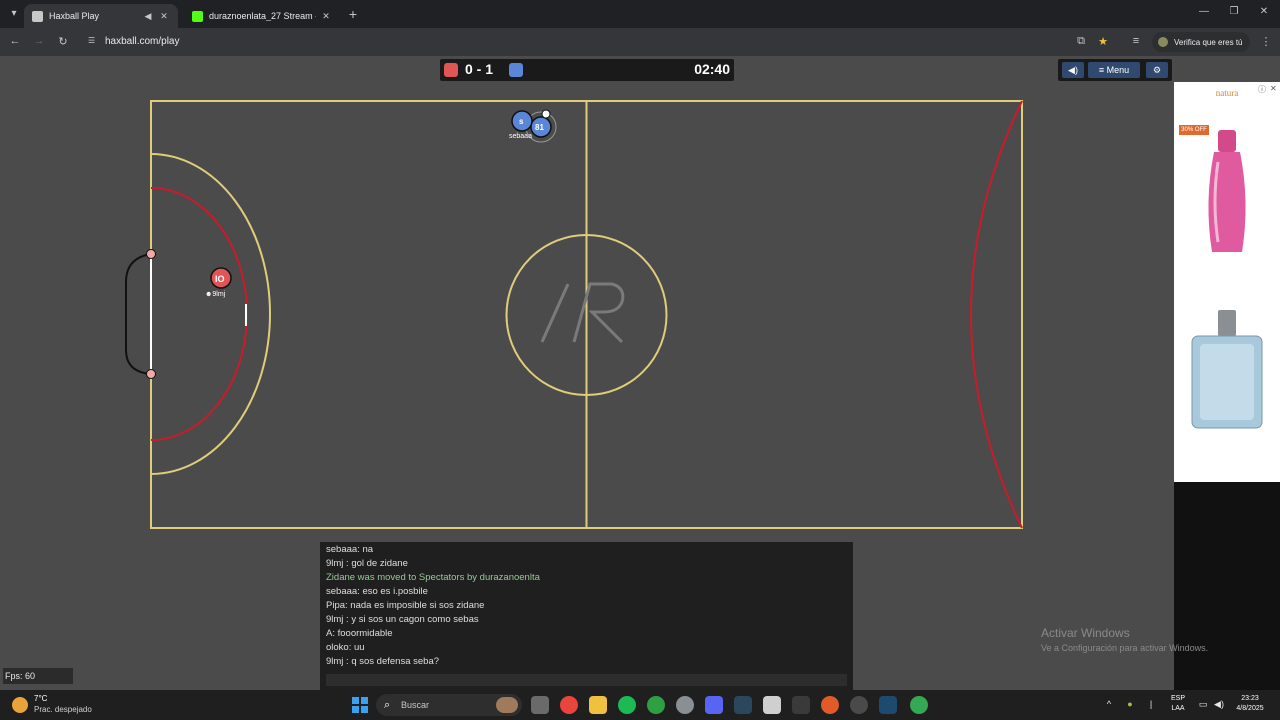  What do you see at coordinates (1163, 42) in the screenshot?
I see `profile-avatar-icon` at bounding box center [1163, 42].